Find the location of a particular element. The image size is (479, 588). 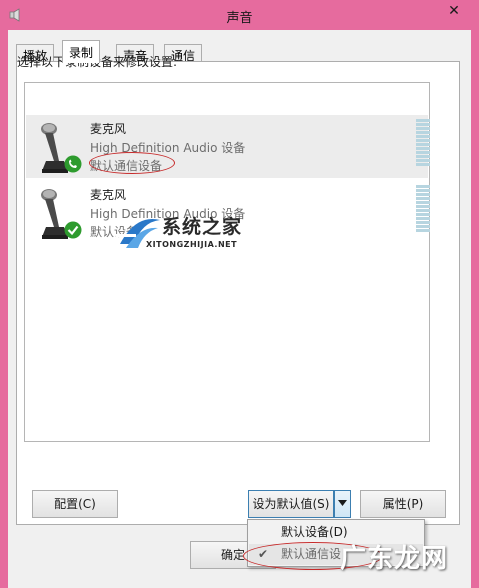

configure-button: 配置(C) is located at coordinates (75, 504).